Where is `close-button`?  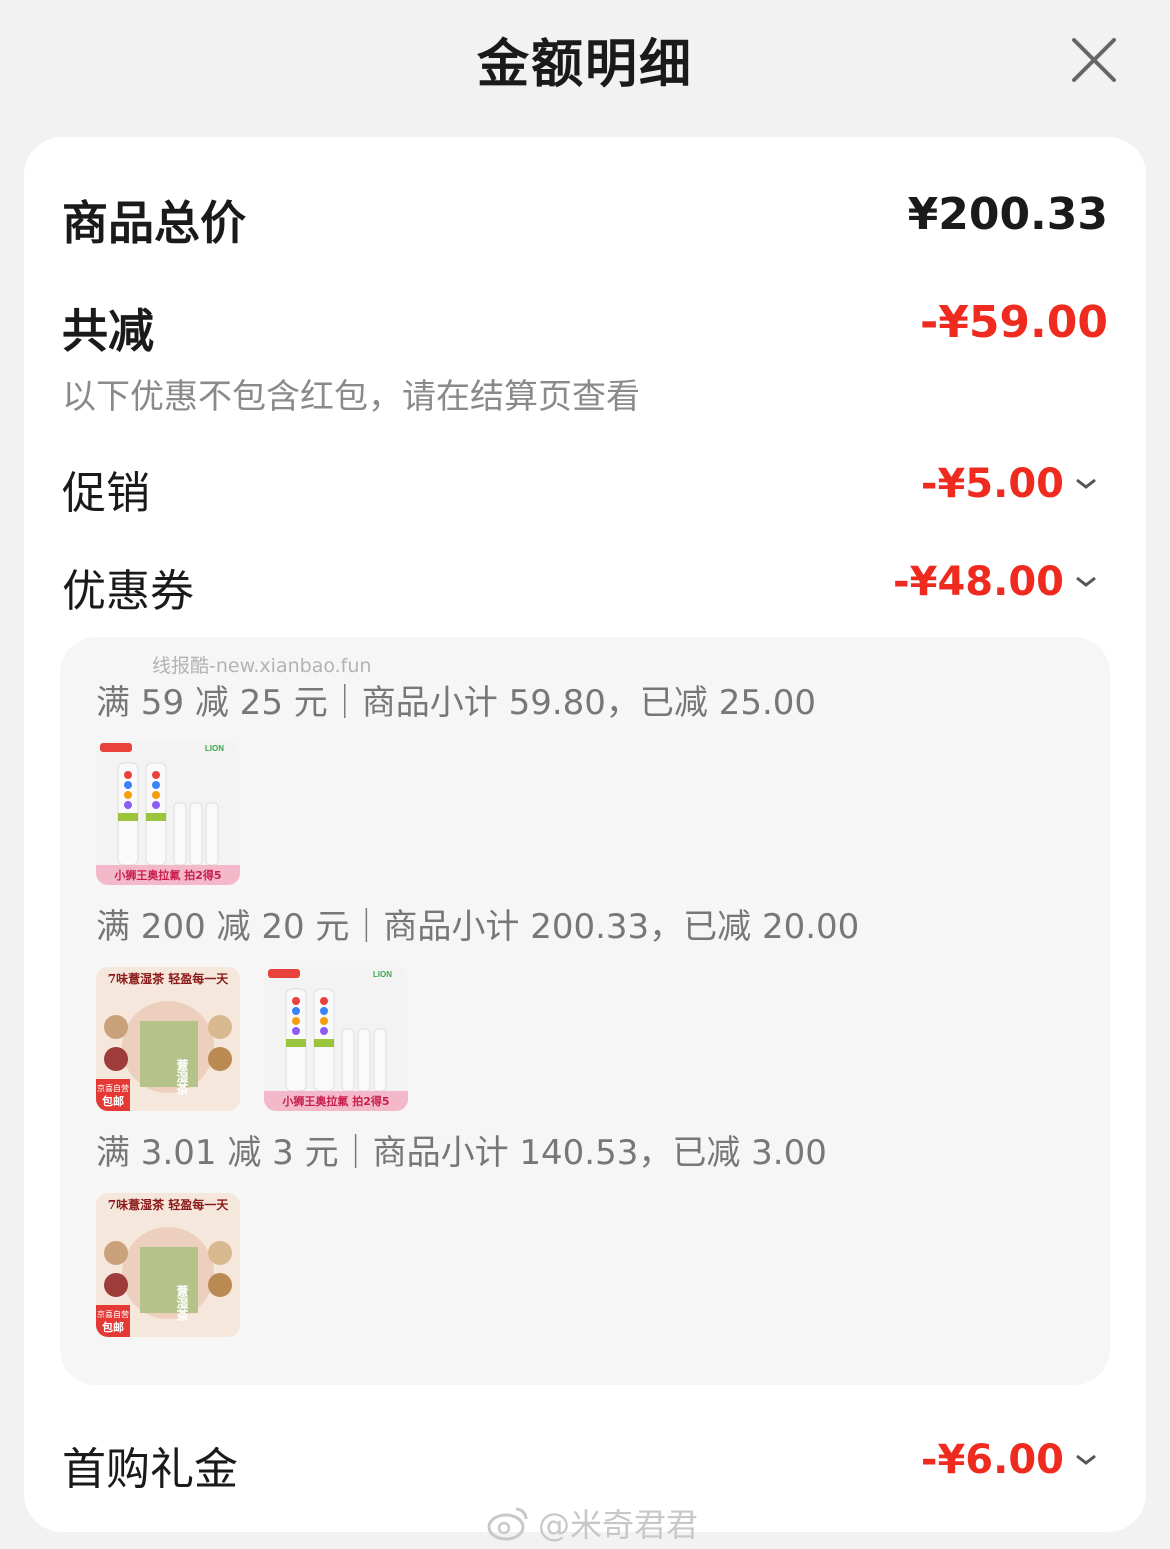 close-button is located at coordinates (1094, 60).